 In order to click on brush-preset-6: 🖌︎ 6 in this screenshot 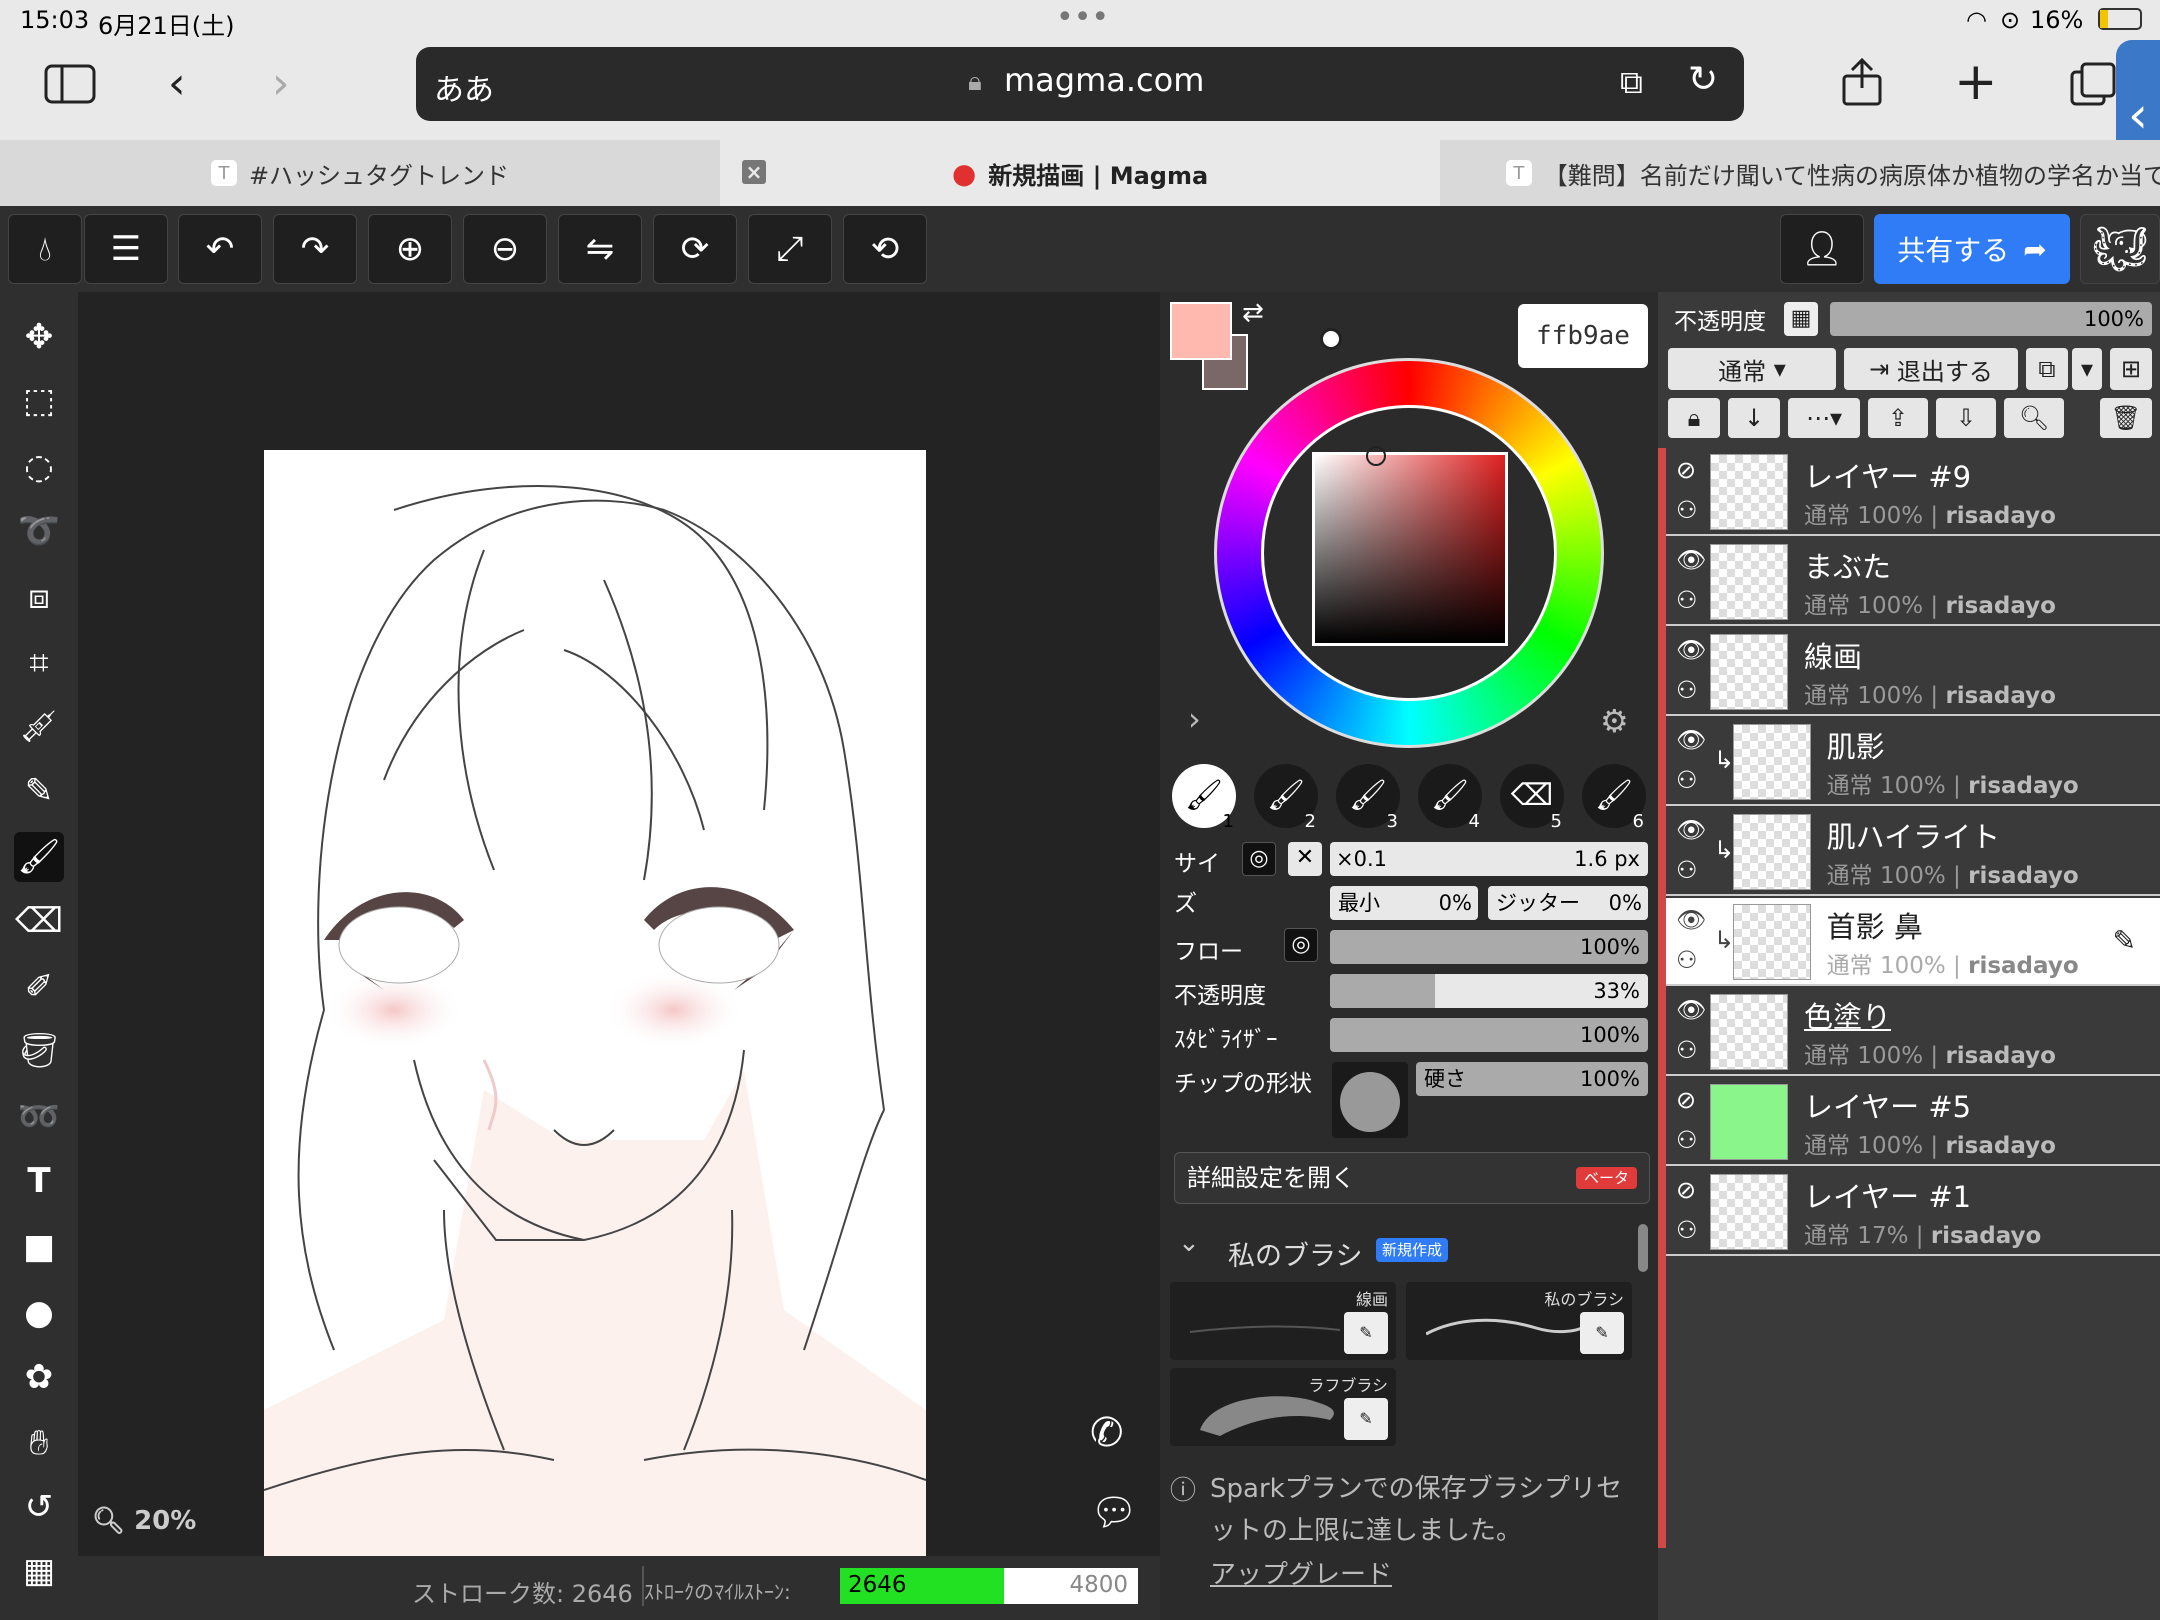, I will do `click(1614, 798)`.